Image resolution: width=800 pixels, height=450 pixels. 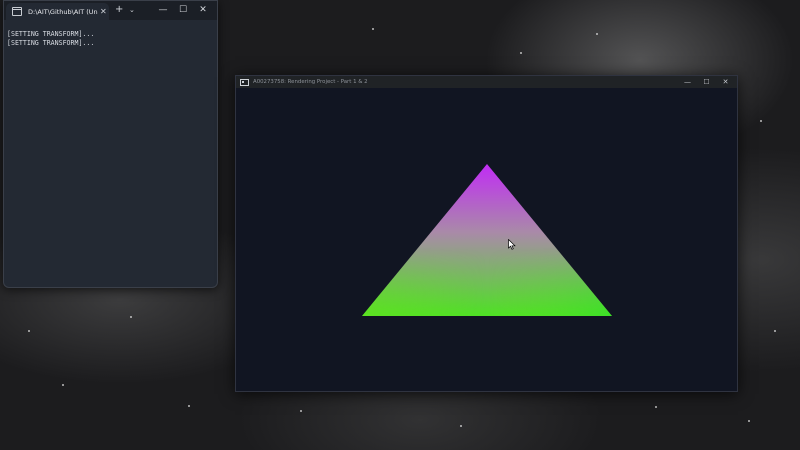 I want to click on render-maximize-button: ☐, so click(x=706, y=82).